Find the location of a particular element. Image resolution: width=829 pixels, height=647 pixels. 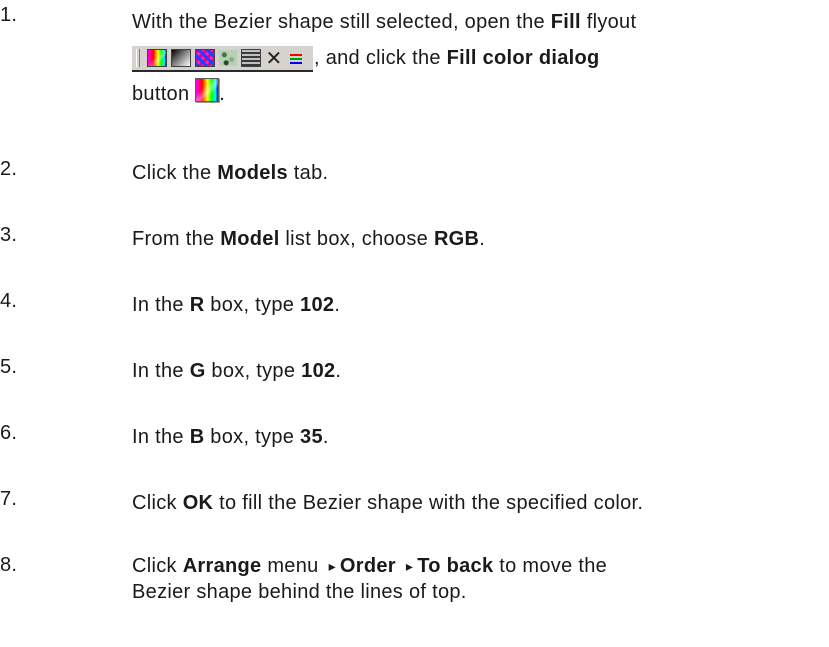

step-number: 4. is located at coordinates (9, 301).